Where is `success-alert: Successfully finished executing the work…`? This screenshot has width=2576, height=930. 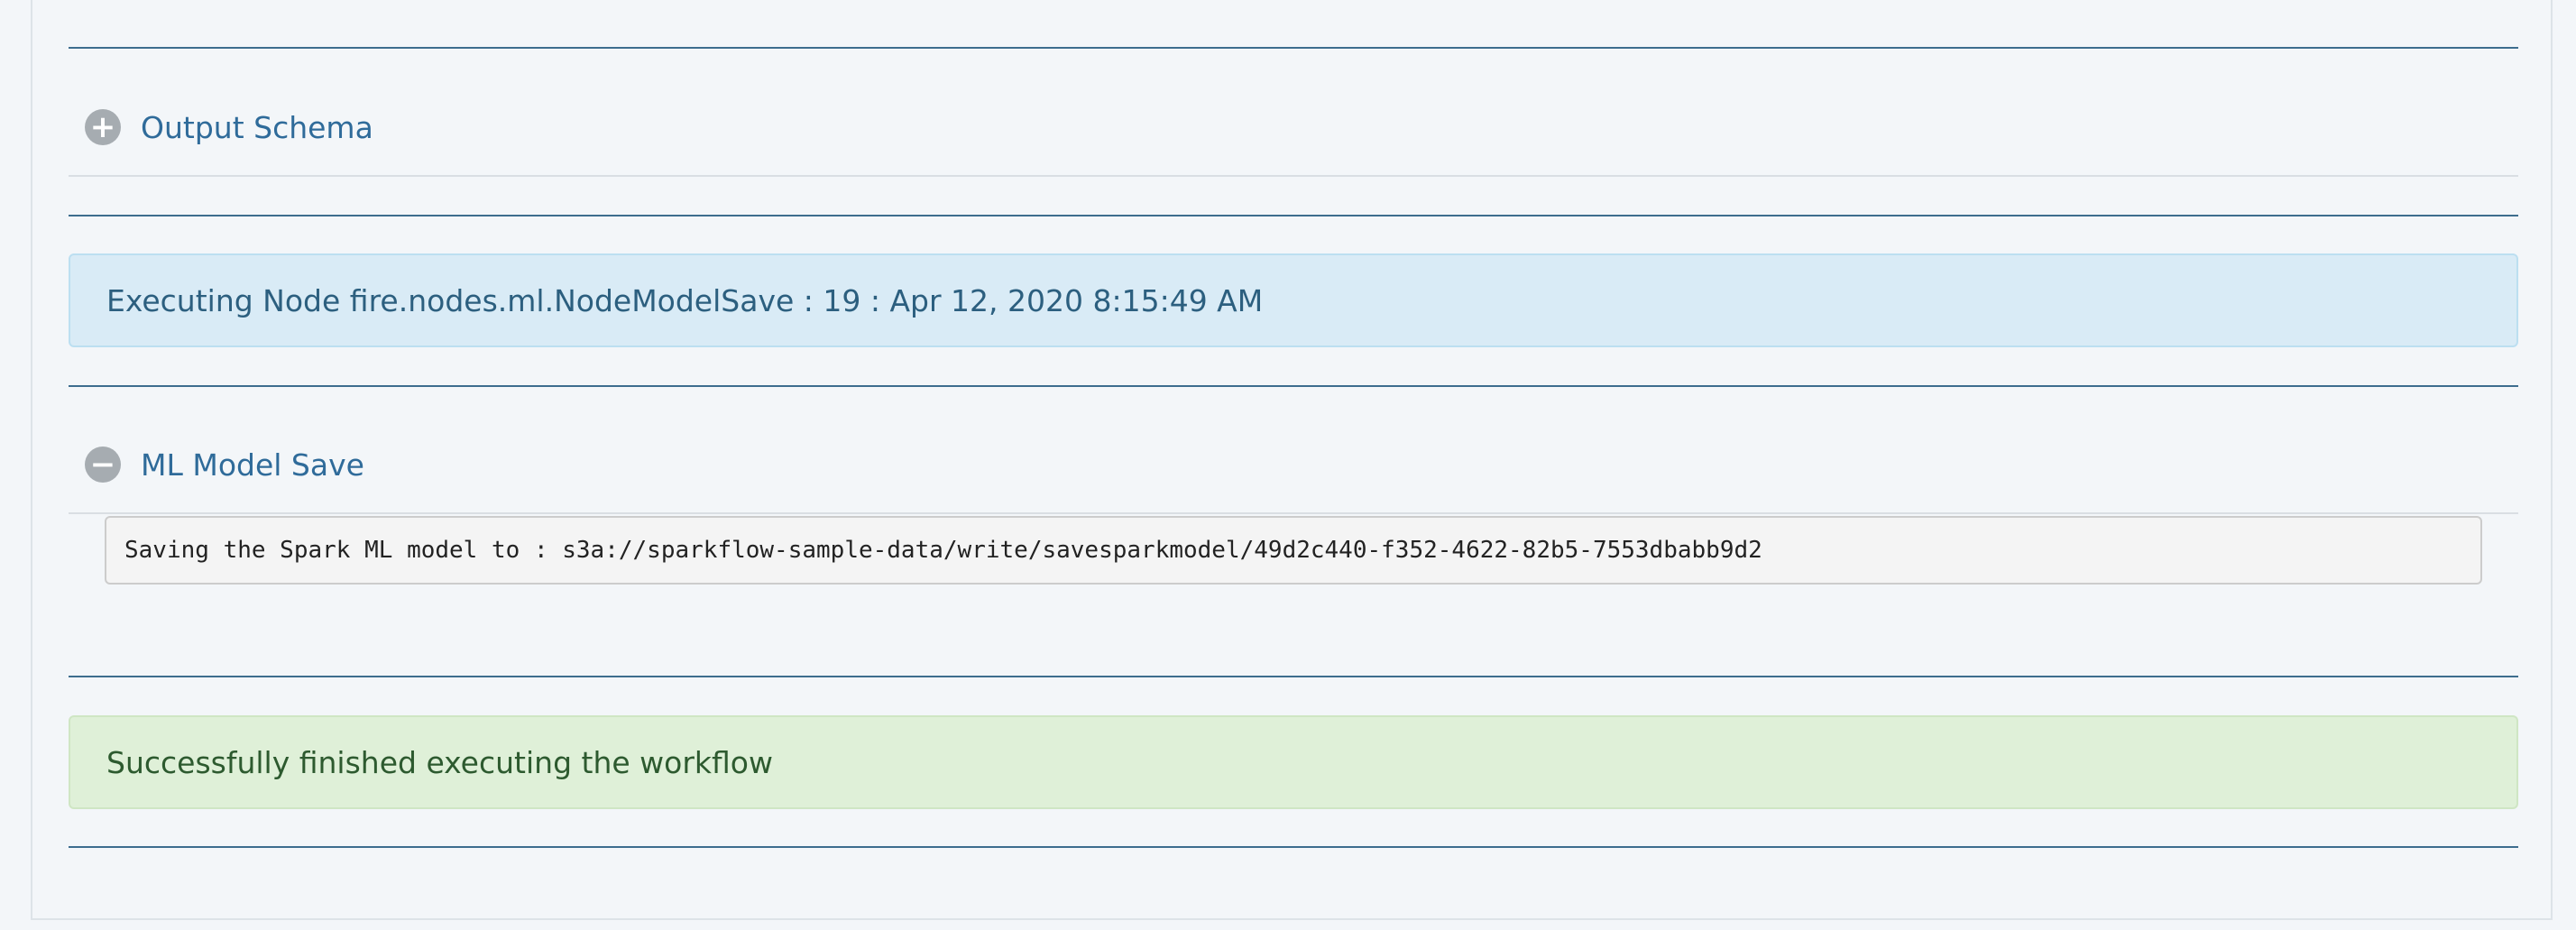
success-alert: Successfully finished executing the work… is located at coordinates (1293, 762).